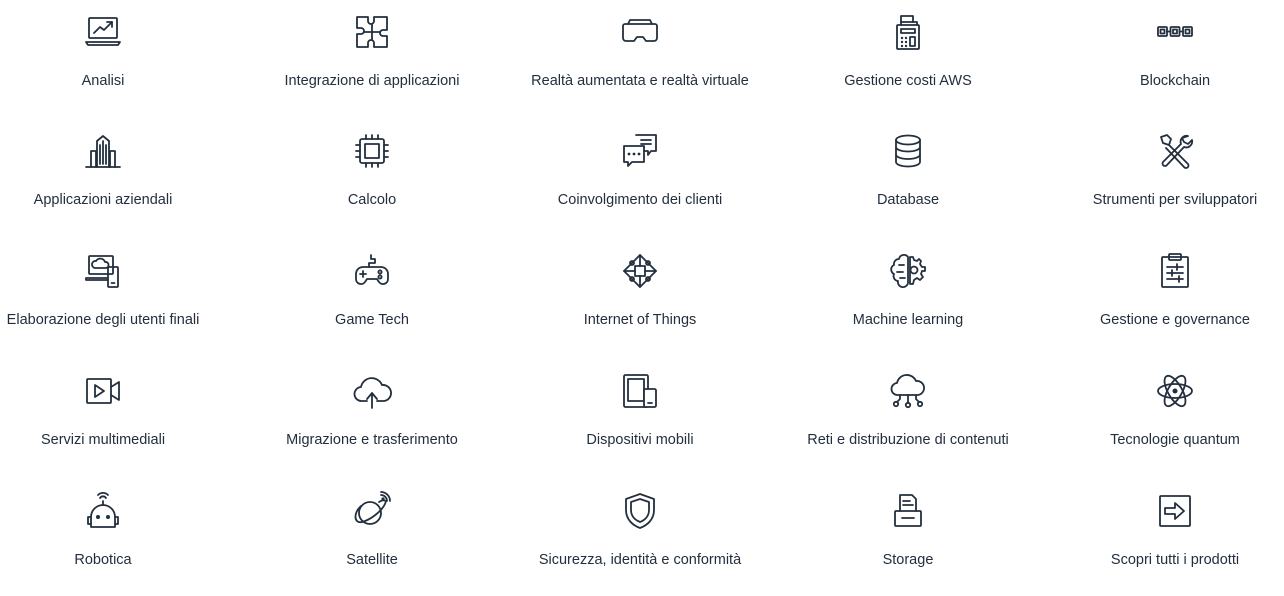 The height and width of the screenshot is (596, 1284). What do you see at coordinates (372, 200) in the screenshot?
I see `category-label: Calcolo` at bounding box center [372, 200].